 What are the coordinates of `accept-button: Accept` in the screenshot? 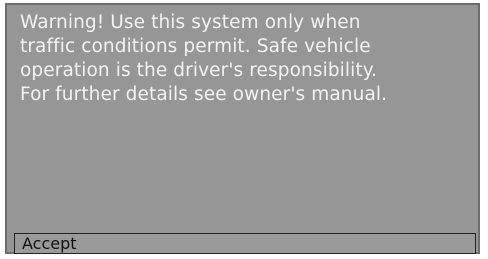 It's located at (245, 243).